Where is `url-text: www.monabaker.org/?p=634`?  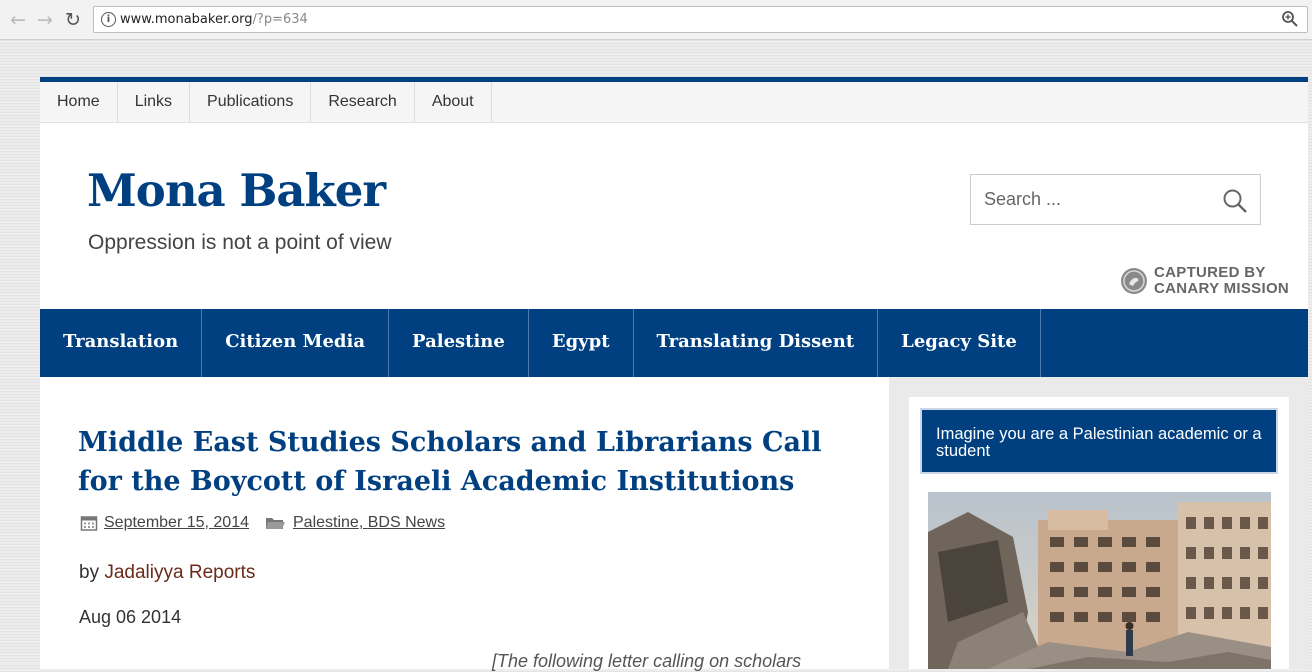
url-text: www.monabaker.org/?p=634 is located at coordinates (214, 19).